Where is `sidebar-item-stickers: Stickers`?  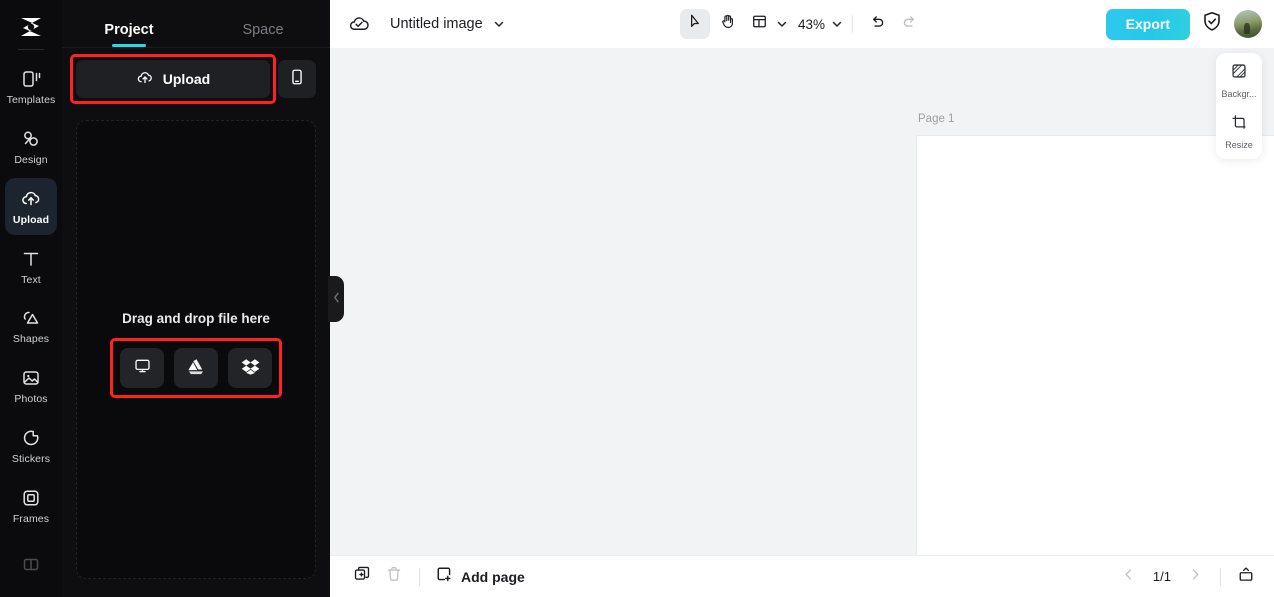 sidebar-item-stickers: Stickers is located at coordinates (31, 445).